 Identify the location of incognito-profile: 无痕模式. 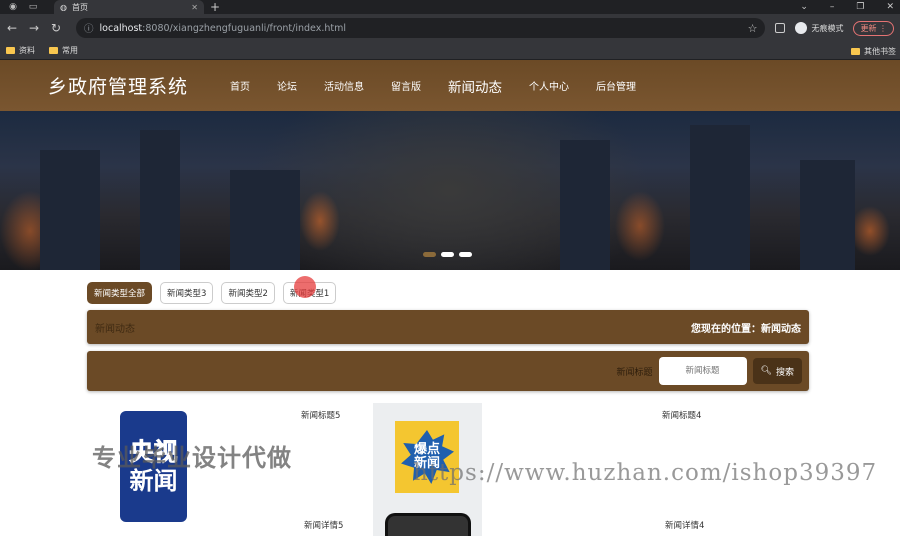
(819, 28).